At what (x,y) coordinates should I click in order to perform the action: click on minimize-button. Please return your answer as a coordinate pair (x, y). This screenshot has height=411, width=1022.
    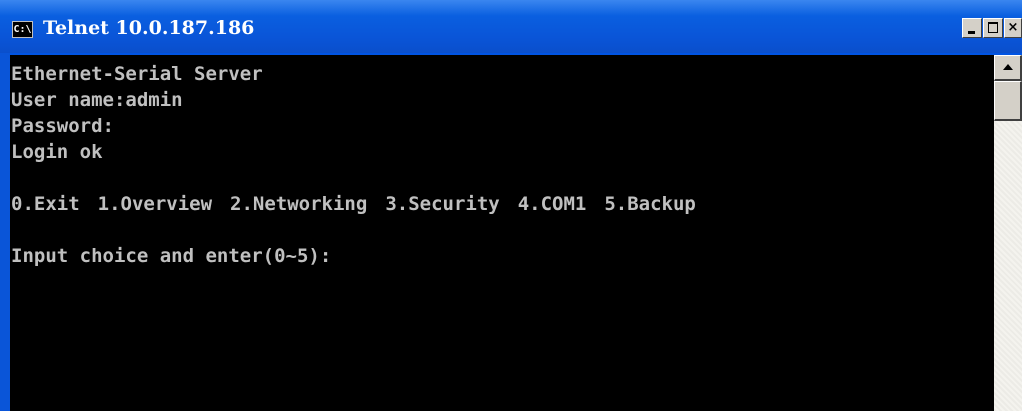
    Looking at the image, I should click on (972, 28).